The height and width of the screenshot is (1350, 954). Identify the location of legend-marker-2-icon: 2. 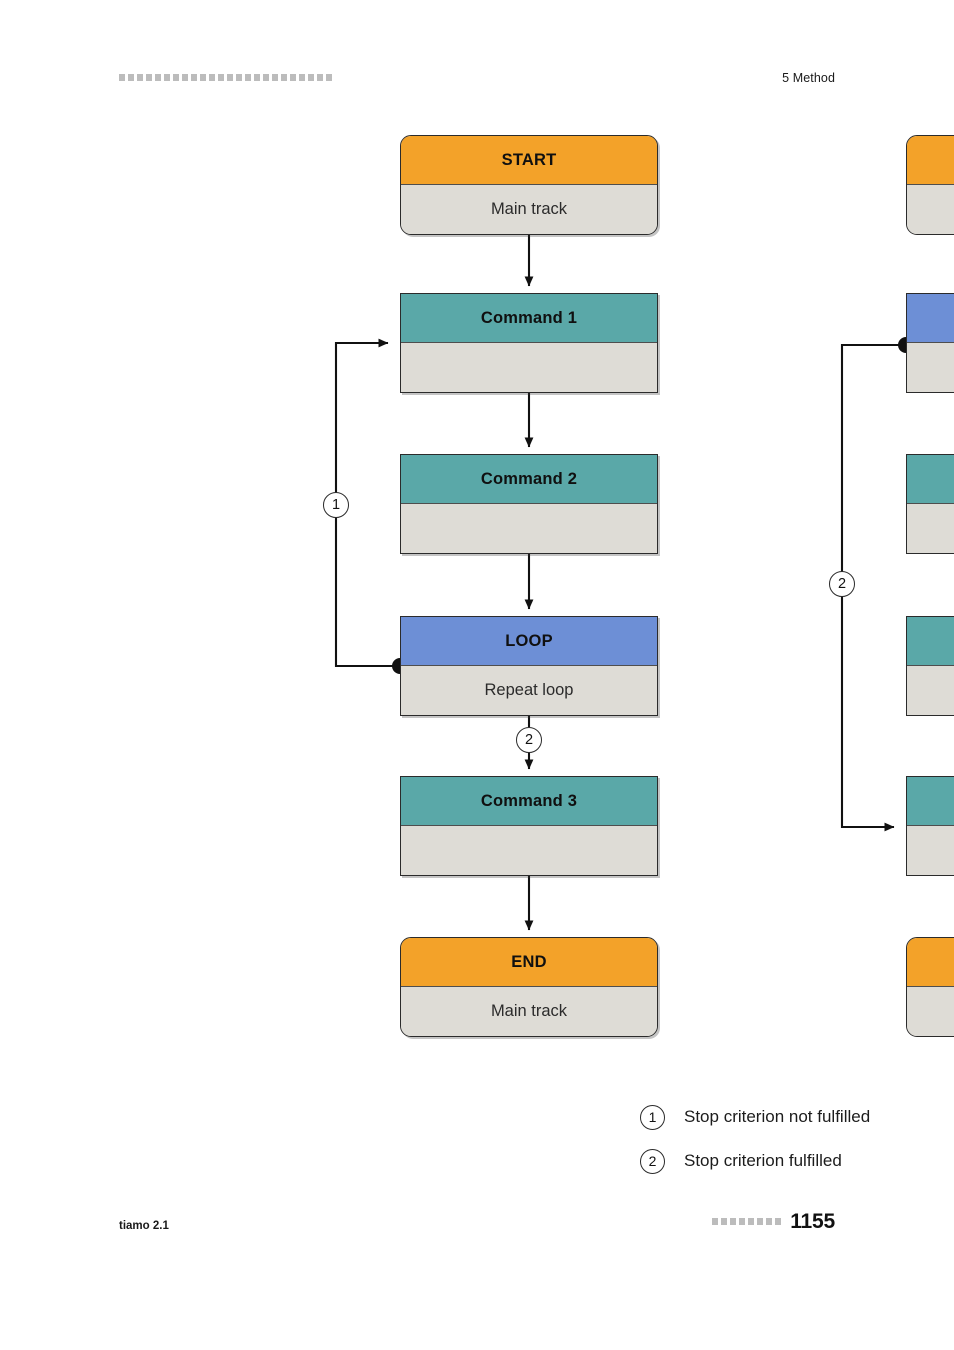
(652, 1161).